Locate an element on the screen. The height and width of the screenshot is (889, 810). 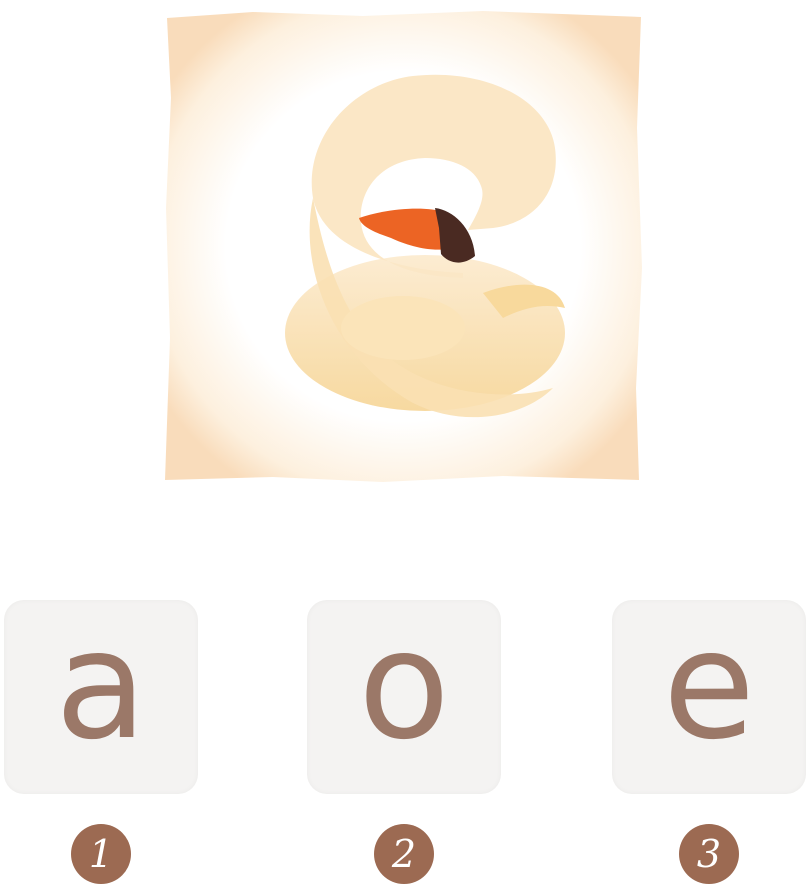
option-number-badge: 1 is located at coordinates (101, 854).